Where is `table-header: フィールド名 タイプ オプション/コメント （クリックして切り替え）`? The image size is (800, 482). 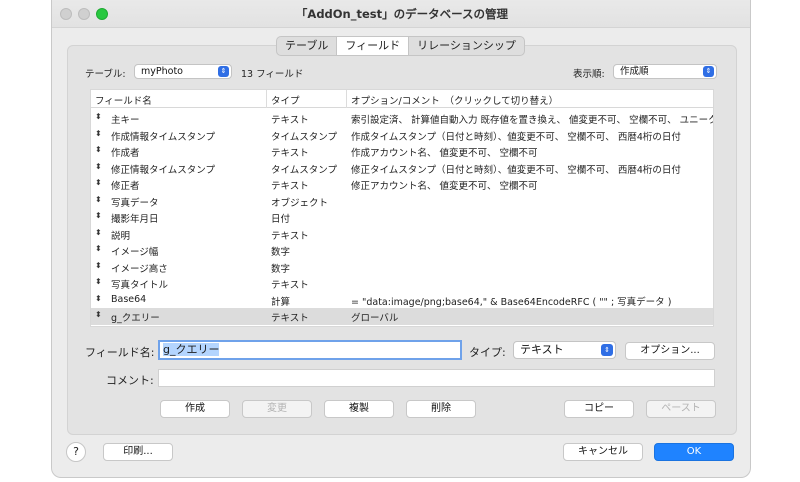
table-header: フィールド名 タイプ オプション/コメント （クリックして切り替え） is located at coordinates (402, 99).